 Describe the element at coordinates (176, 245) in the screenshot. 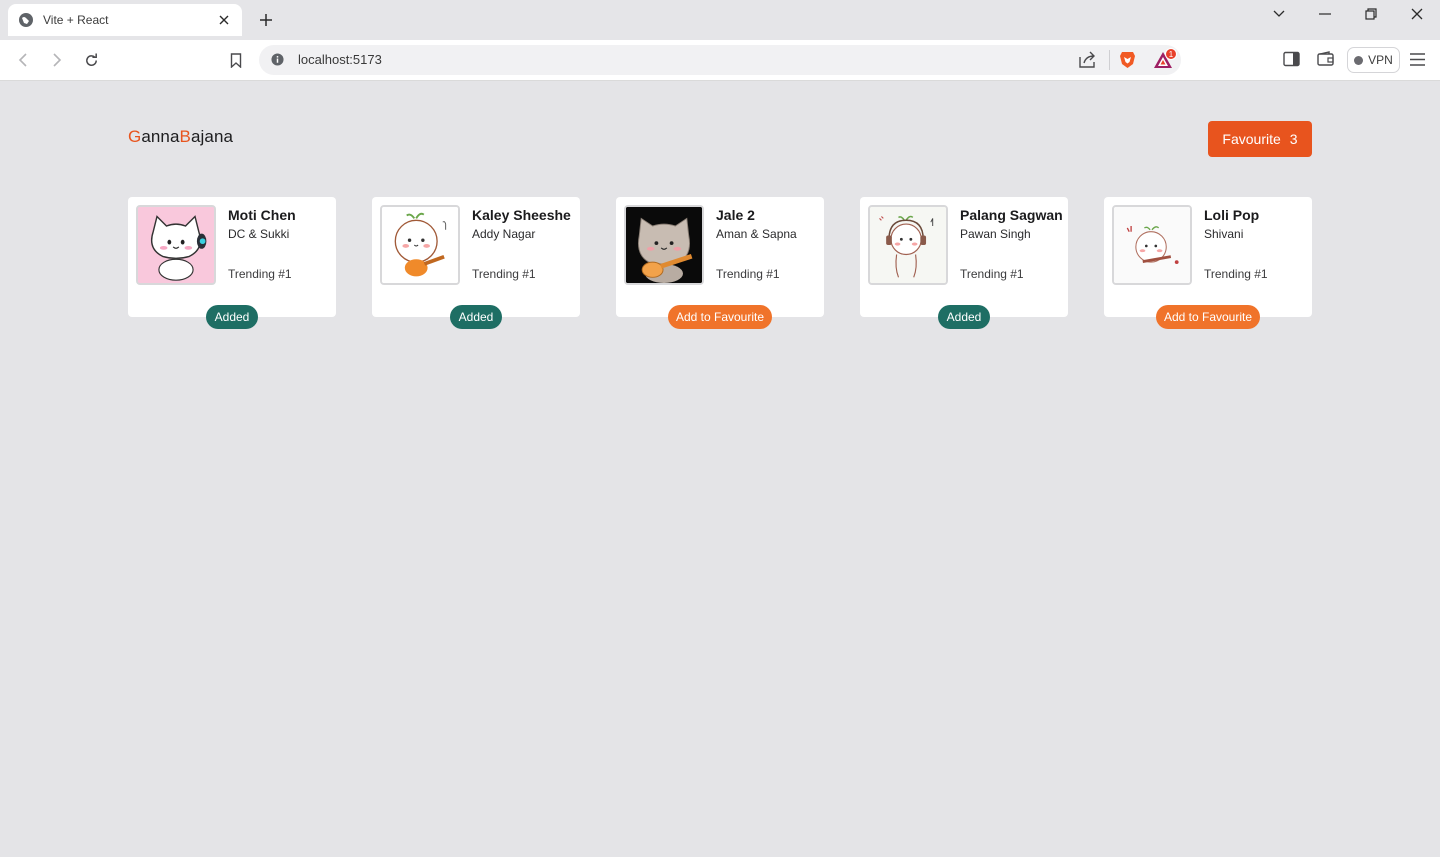

I see `cat-headphones-image` at that location.